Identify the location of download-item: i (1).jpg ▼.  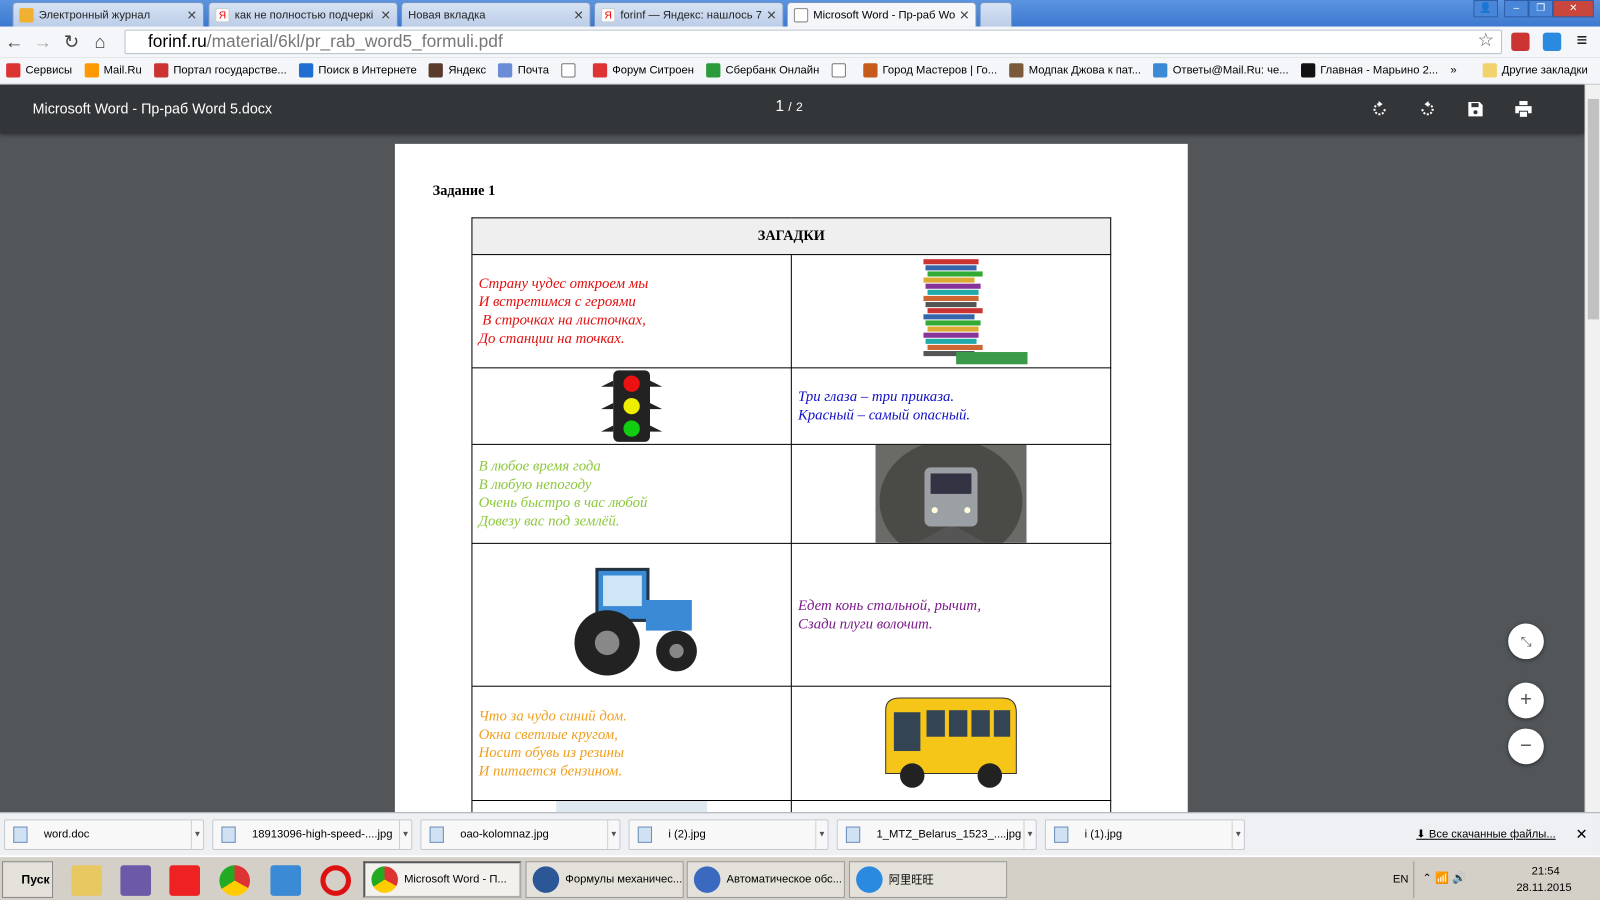
(1144, 834).